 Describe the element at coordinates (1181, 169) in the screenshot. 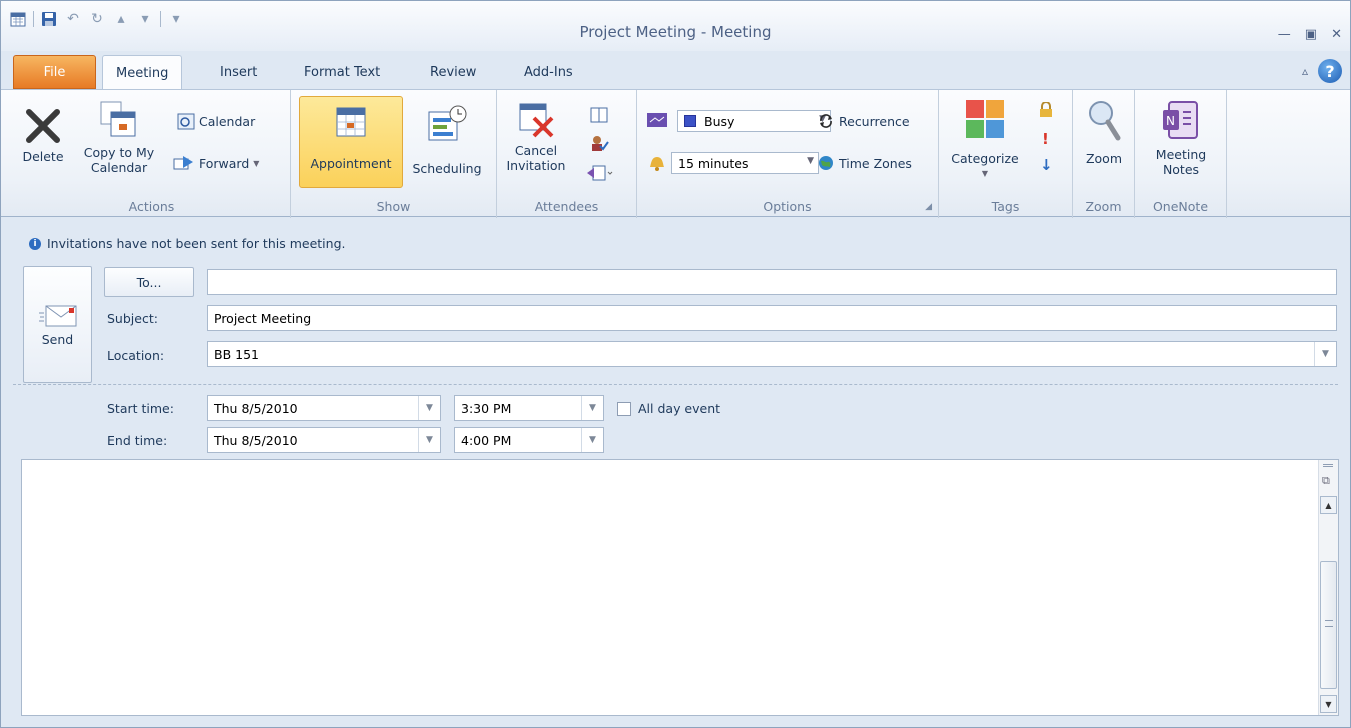

I see `meeting-notes-label-line2: Notes` at that location.